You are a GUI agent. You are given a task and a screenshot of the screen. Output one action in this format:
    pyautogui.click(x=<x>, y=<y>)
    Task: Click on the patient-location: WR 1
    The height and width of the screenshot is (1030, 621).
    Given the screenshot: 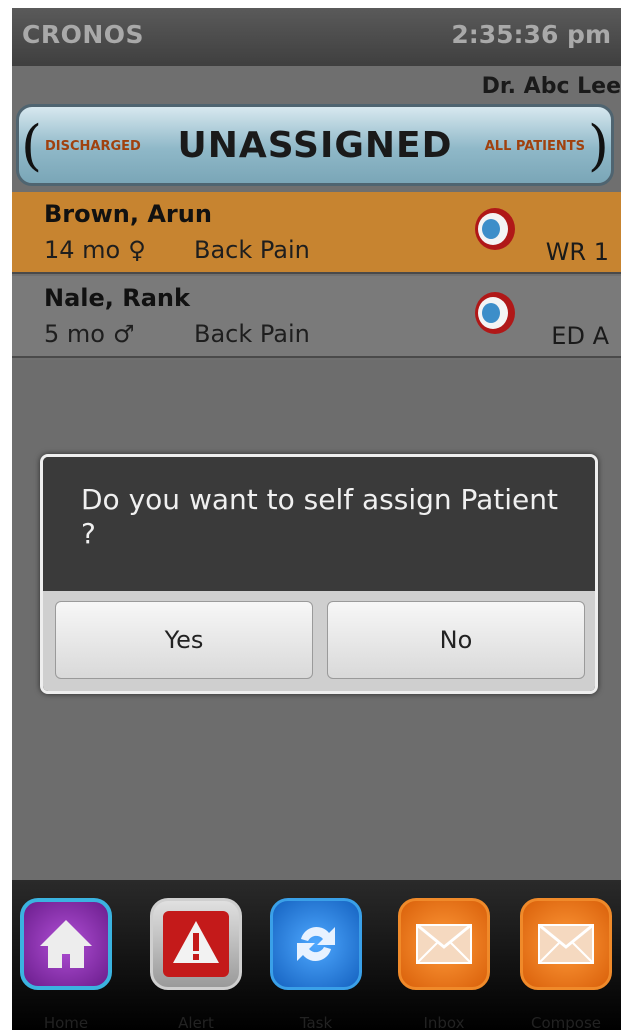 What is the action you would take?
    pyautogui.click(x=577, y=252)
    